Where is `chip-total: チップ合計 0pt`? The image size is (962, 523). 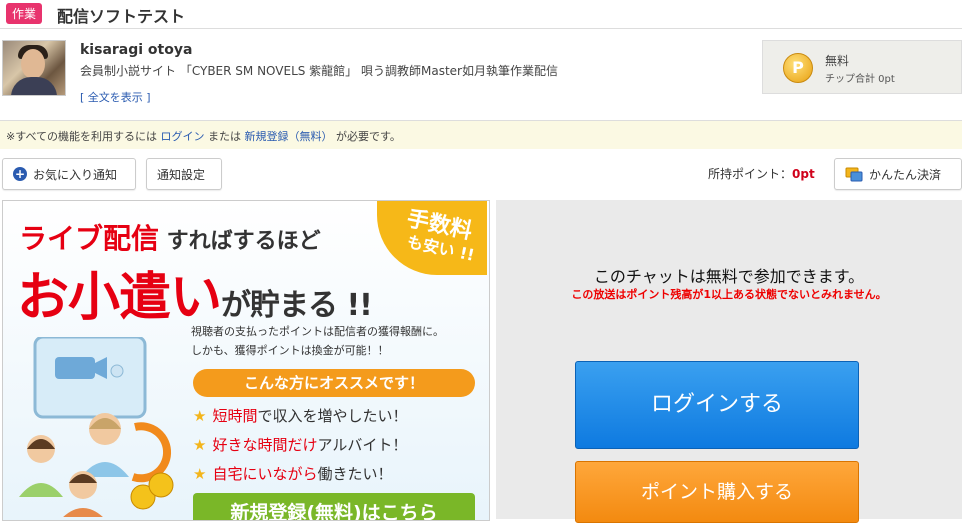 chip-total: チップ合計 0pt is located at coordinates (860, 79).